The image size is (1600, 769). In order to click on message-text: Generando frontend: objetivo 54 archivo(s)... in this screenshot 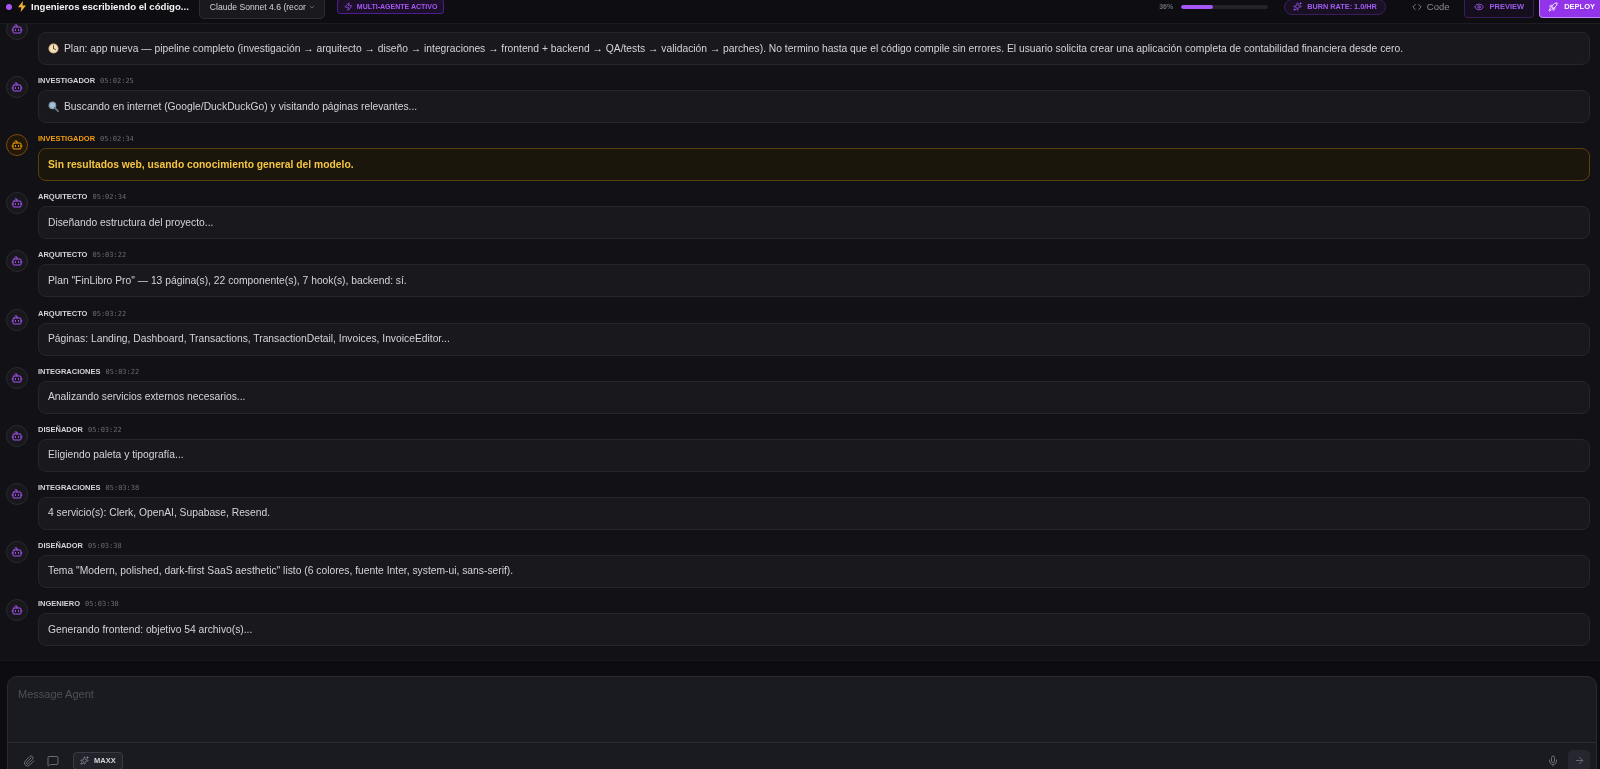, I will do `click(150, 629)`.